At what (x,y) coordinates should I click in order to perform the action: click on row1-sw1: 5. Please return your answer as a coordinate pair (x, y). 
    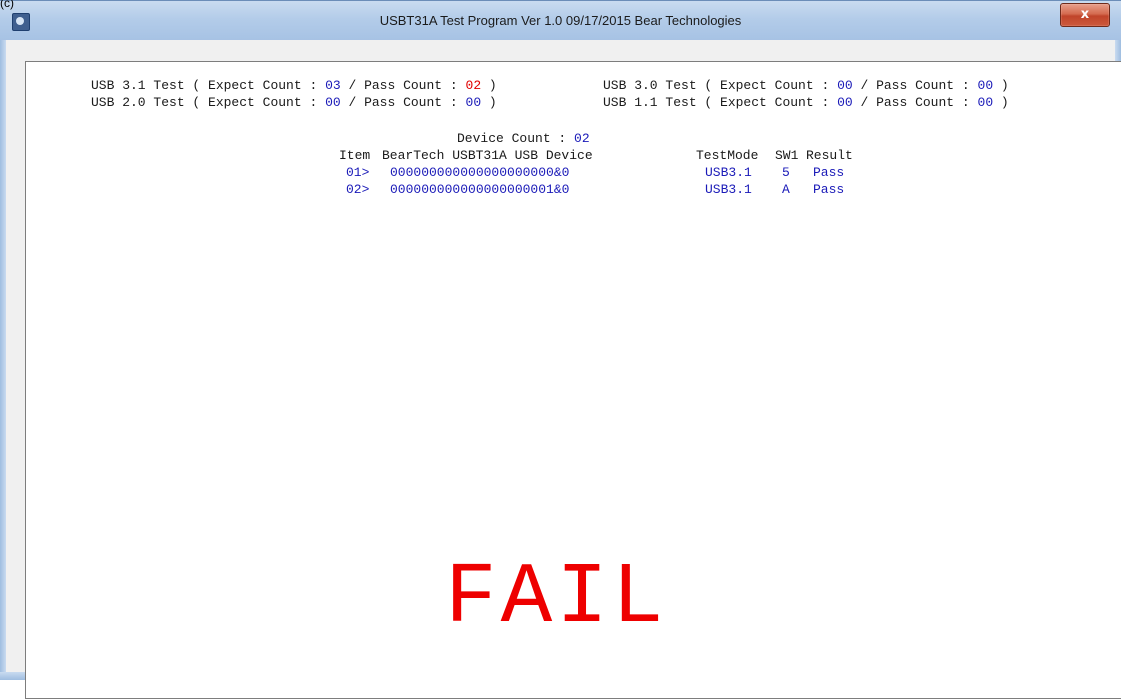
    Looking at the image, I should click on (786, 172).